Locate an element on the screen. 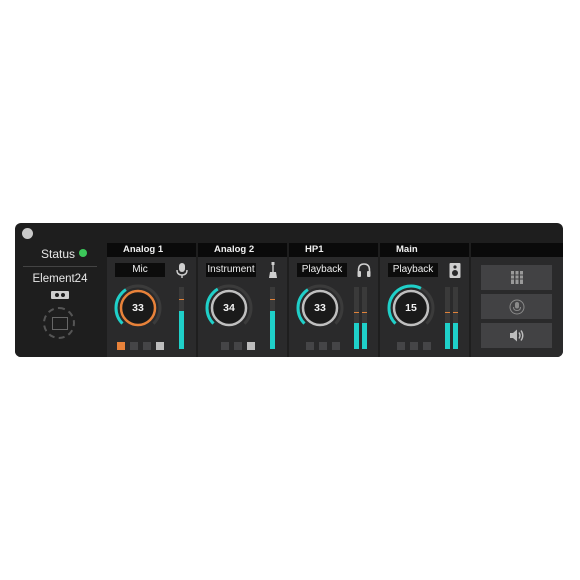  channel-header: Analog 2 is located at coordinates (242, 250).